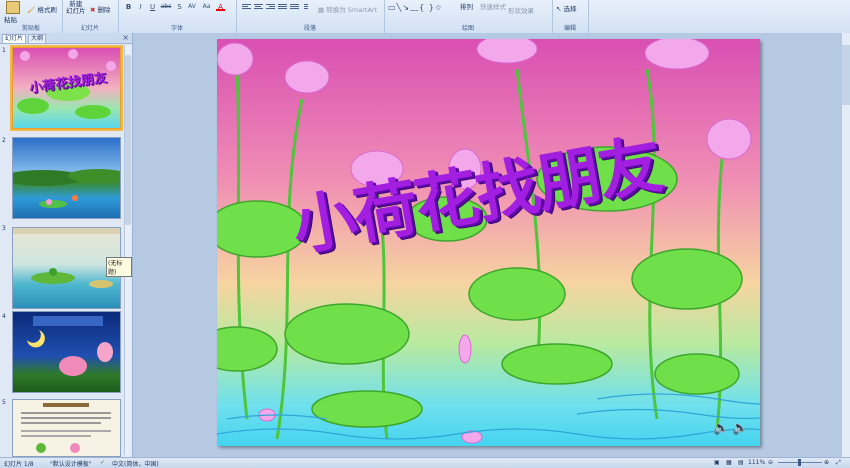 The height and width of the screenshot is (468, 850). What do you see at coordinates (30, 28) in the screenshot?
I see `clipboard-group-label: 剪贴板` at bounding box center [30, 28].